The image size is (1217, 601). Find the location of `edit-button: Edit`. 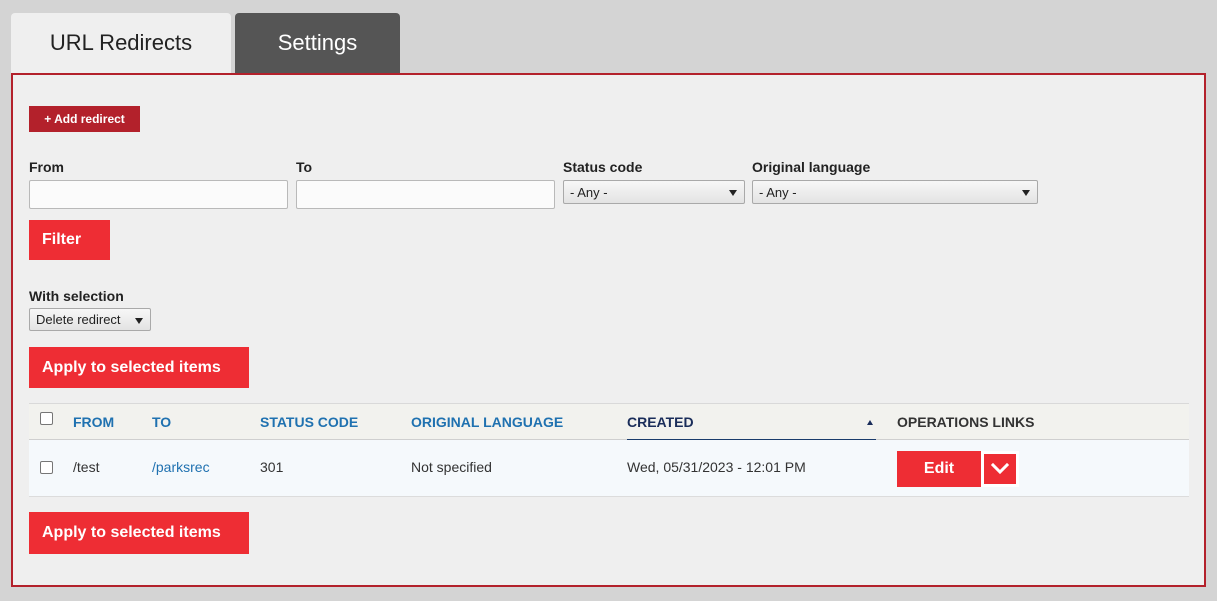

edit-button: Edit is located at coordinates (939, 469).